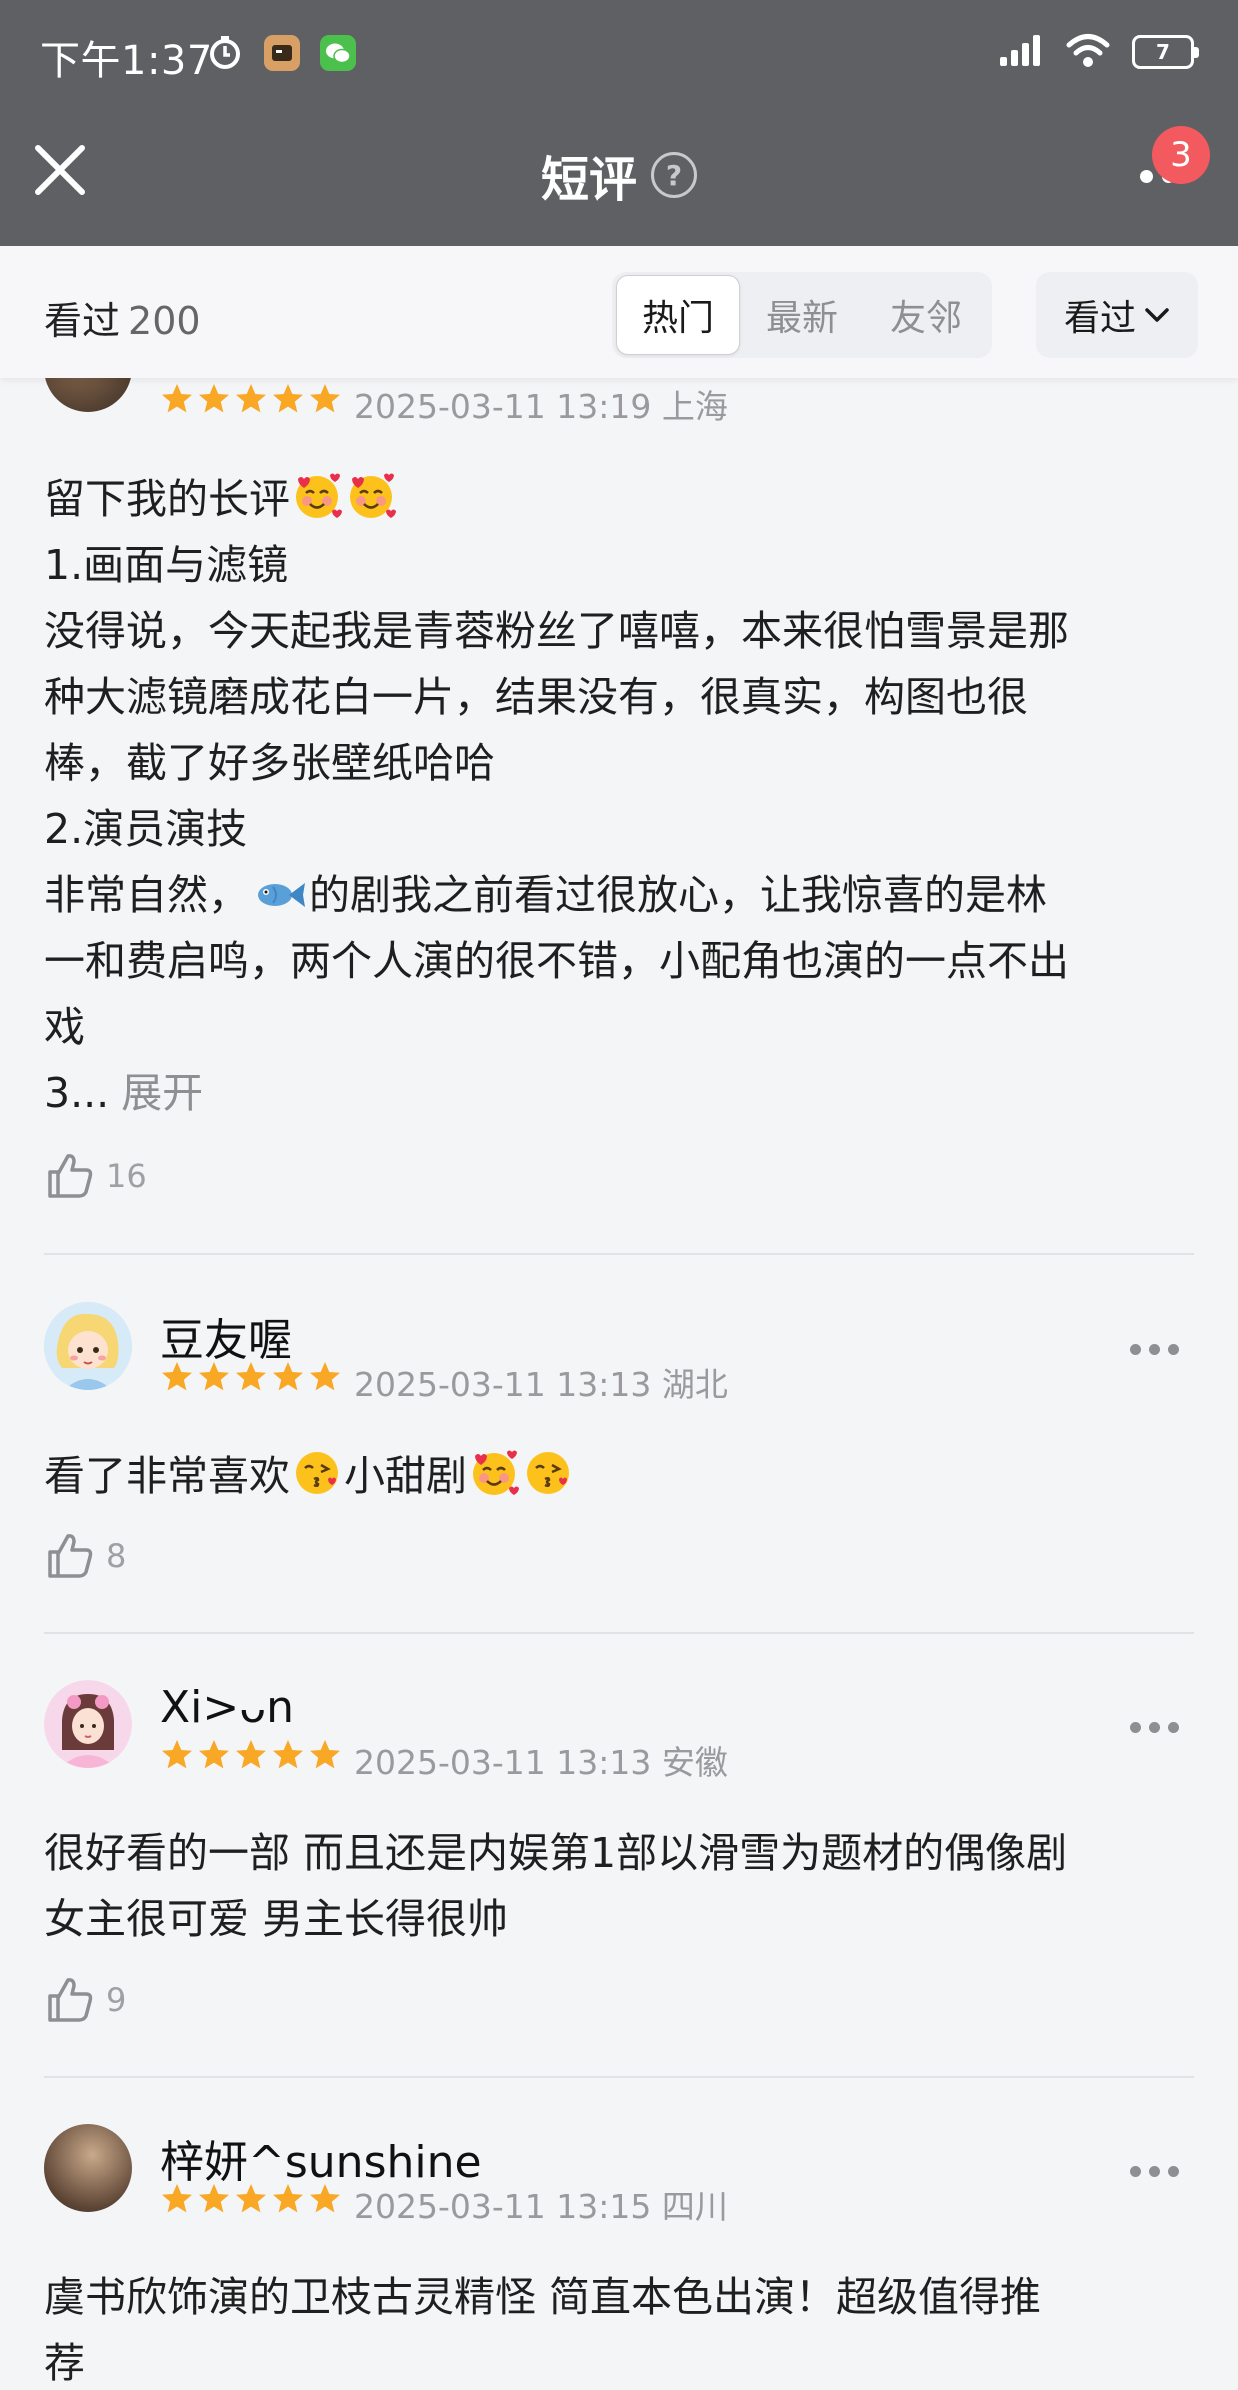 The height and width of the screenshot is (2390, 1238). Describe the element at coordinates (1163, 52) in the screenshot. I see `battery-level: 7` at that location.